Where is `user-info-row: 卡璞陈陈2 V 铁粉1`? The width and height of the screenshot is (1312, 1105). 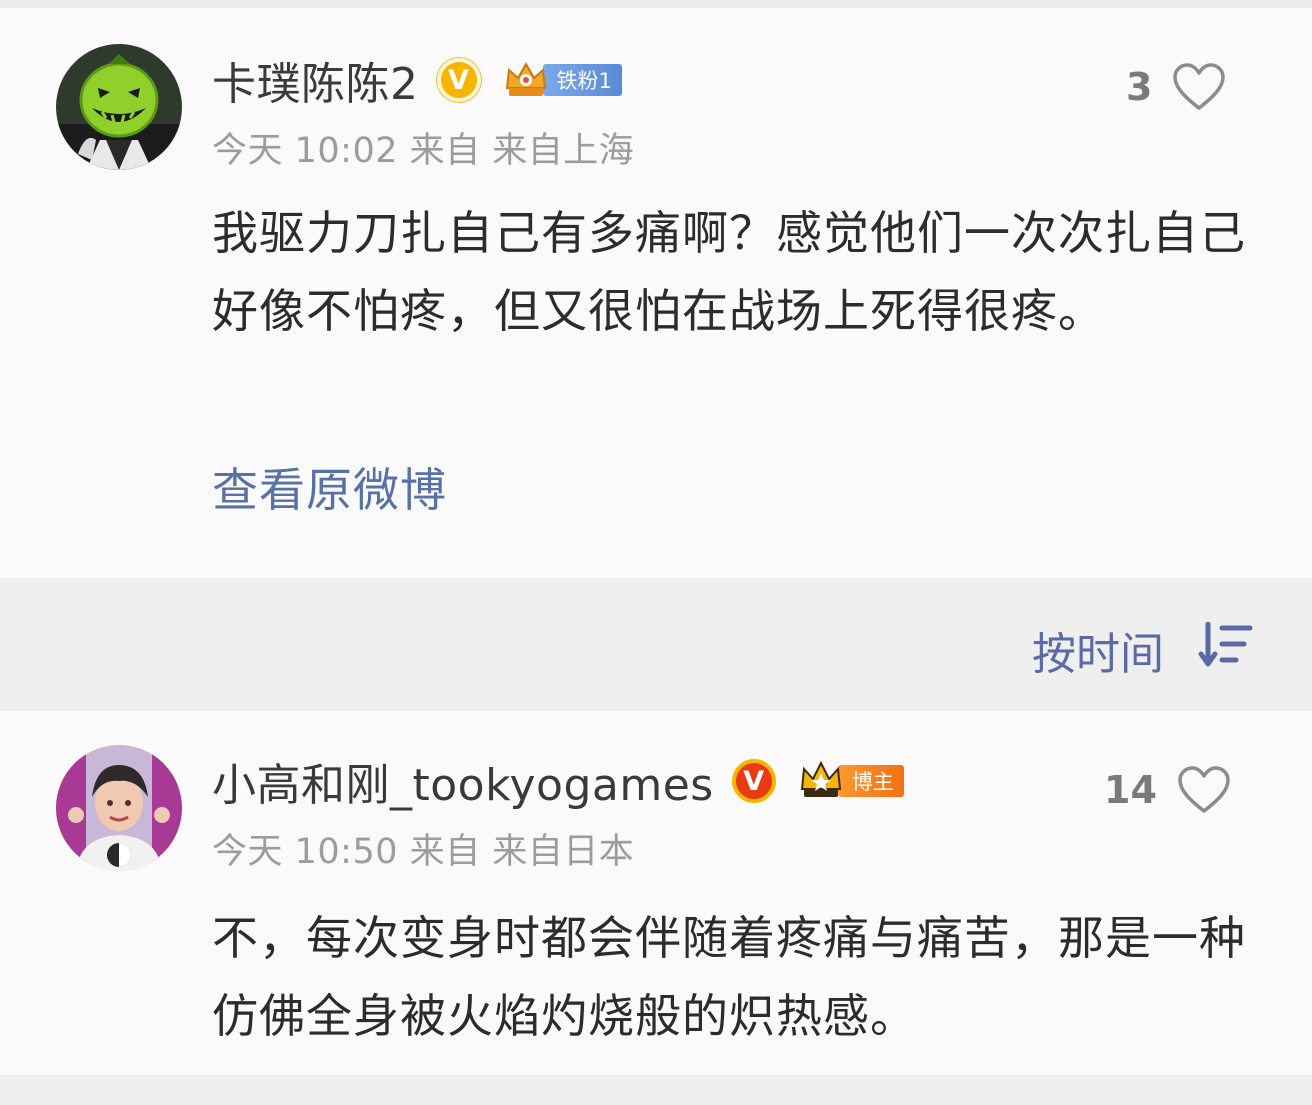 user-info-row: 卡璞陈陈2 V 铁粉1 is located at coordinates (417, 80).